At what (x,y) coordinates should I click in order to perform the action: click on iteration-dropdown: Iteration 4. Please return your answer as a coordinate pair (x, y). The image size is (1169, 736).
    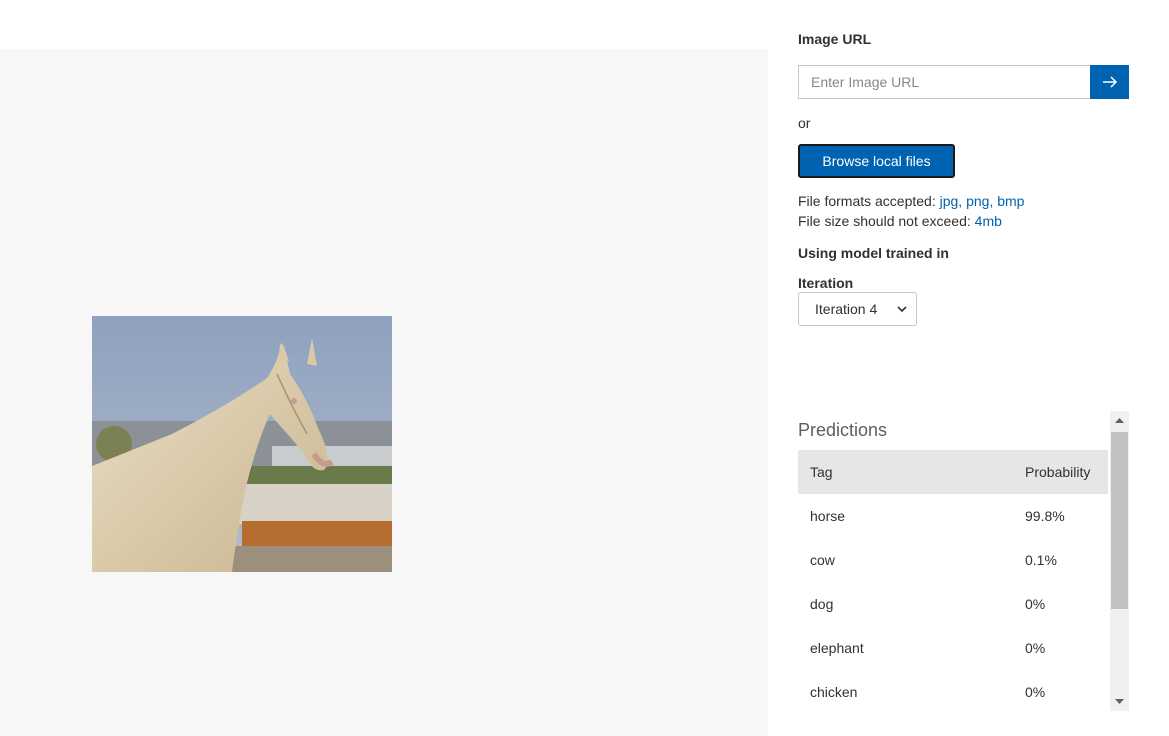
    Looking at the image, I should click on (857, 309).